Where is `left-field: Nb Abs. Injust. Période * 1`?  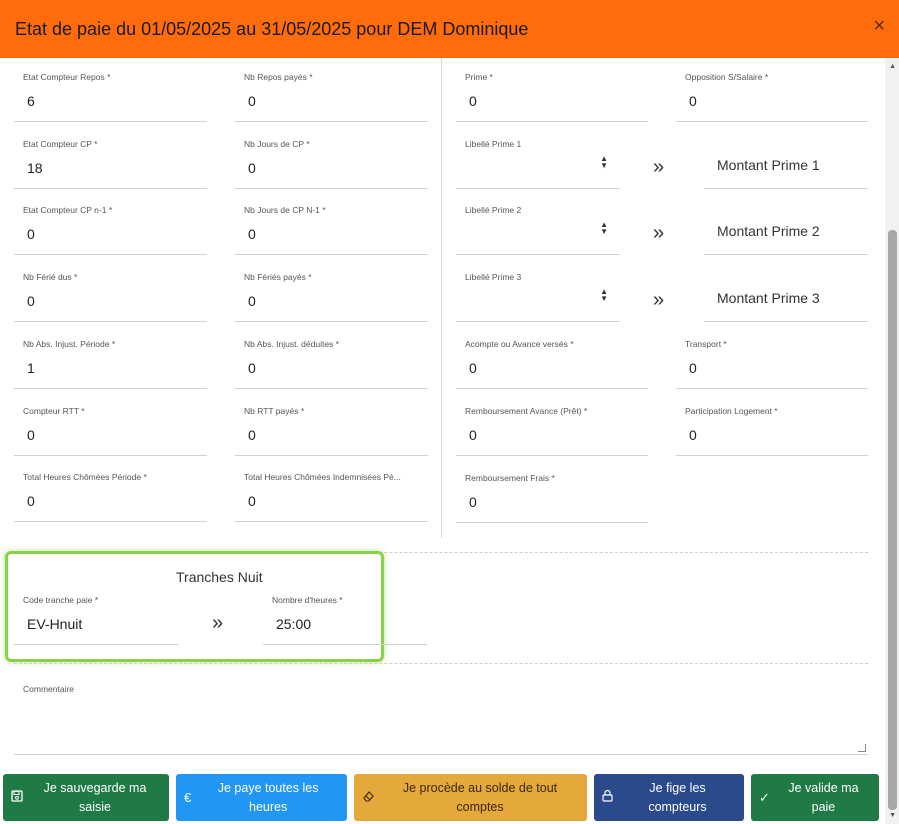
left-field: Nb Abs. Injust. Période * 1 is located at coordinates (110, 361).